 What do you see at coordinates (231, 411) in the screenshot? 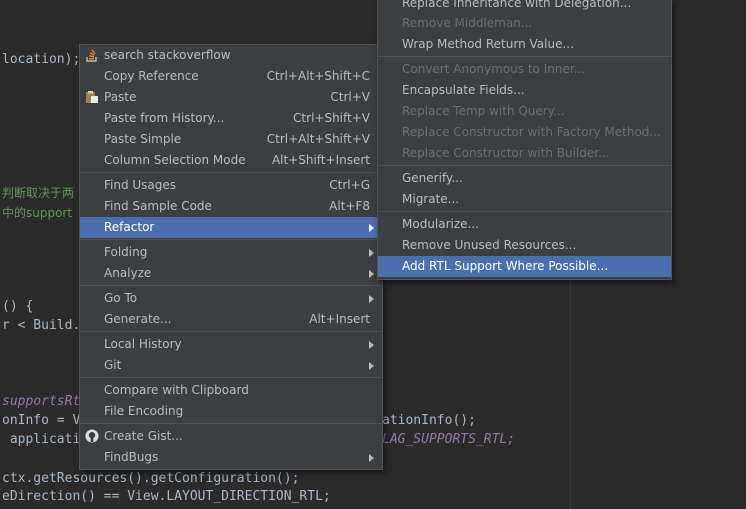
I see `menu-item-file-encoding: File Encoding` at bounding box center [231, 411].